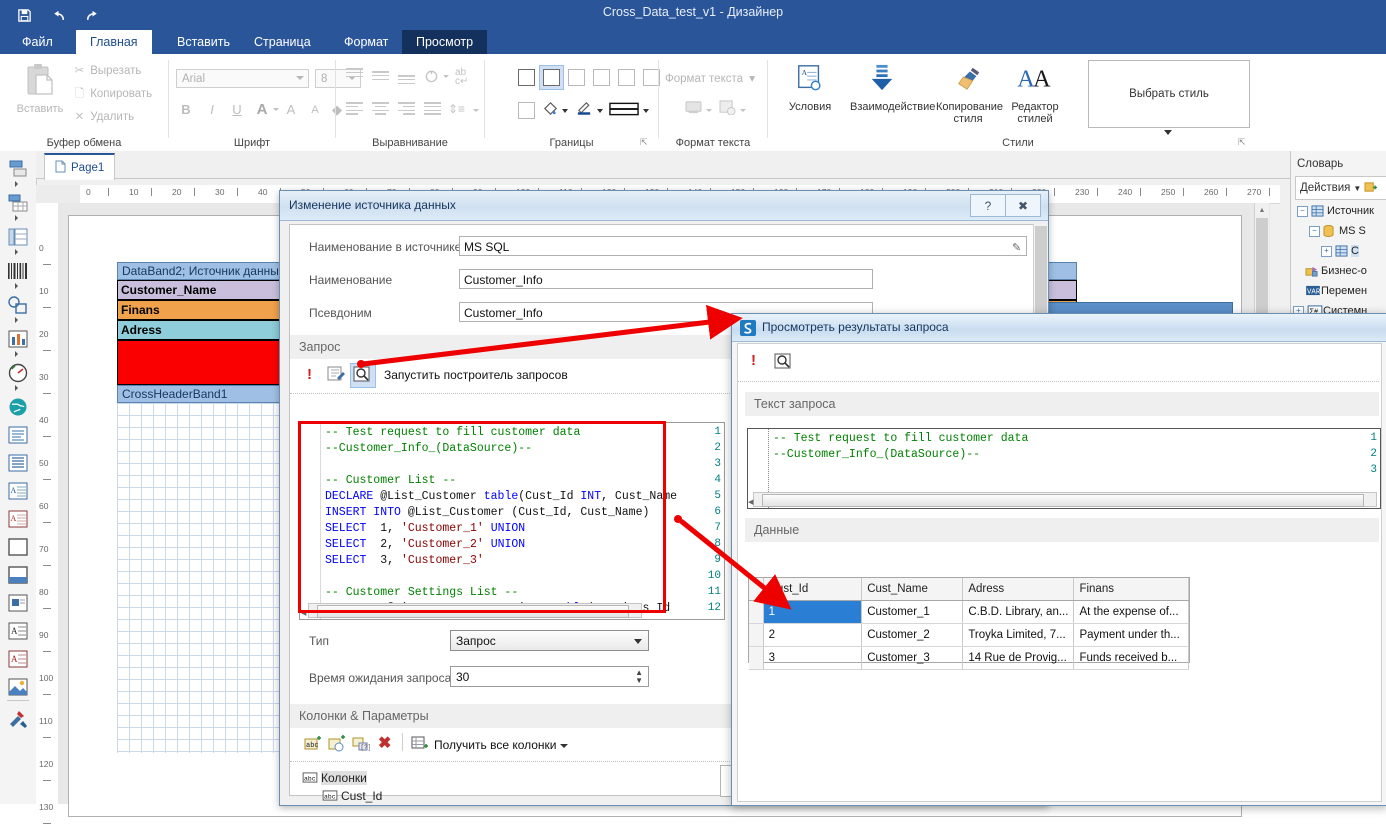  What do you see at coordinates (576, 77) in the screenshot?
I see `border-top-button` at bounding box center [576, 77].